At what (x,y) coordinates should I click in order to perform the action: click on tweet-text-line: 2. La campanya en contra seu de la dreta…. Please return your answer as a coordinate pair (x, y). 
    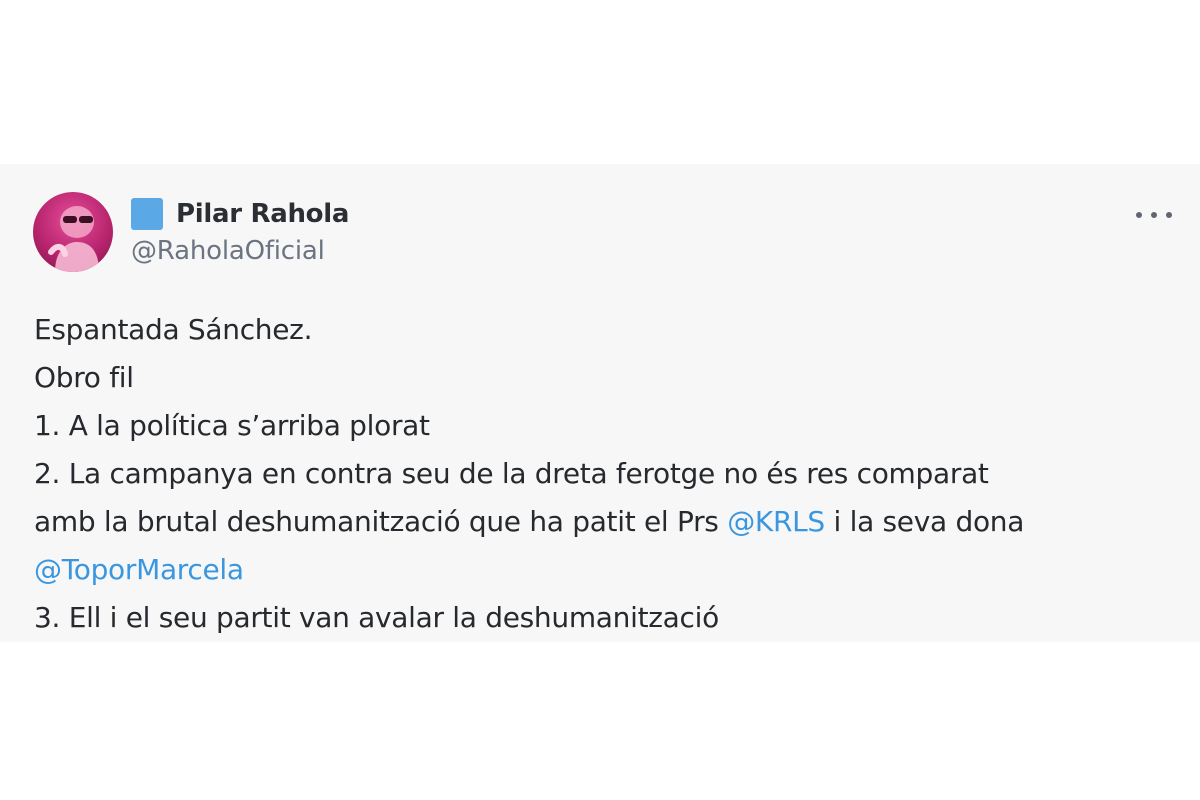
    Looking at the image, I should click on (511, 473).